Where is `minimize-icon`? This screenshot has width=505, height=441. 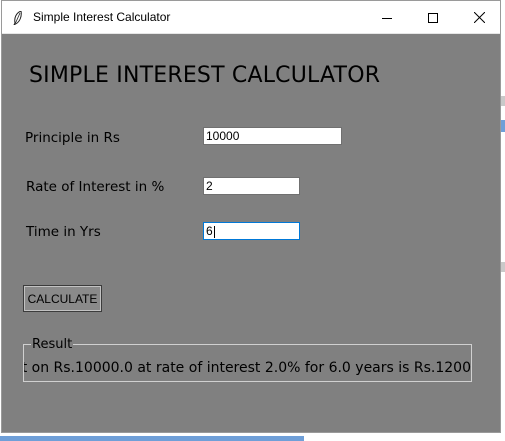
minimize-icon is located at coordinates (387, 18).